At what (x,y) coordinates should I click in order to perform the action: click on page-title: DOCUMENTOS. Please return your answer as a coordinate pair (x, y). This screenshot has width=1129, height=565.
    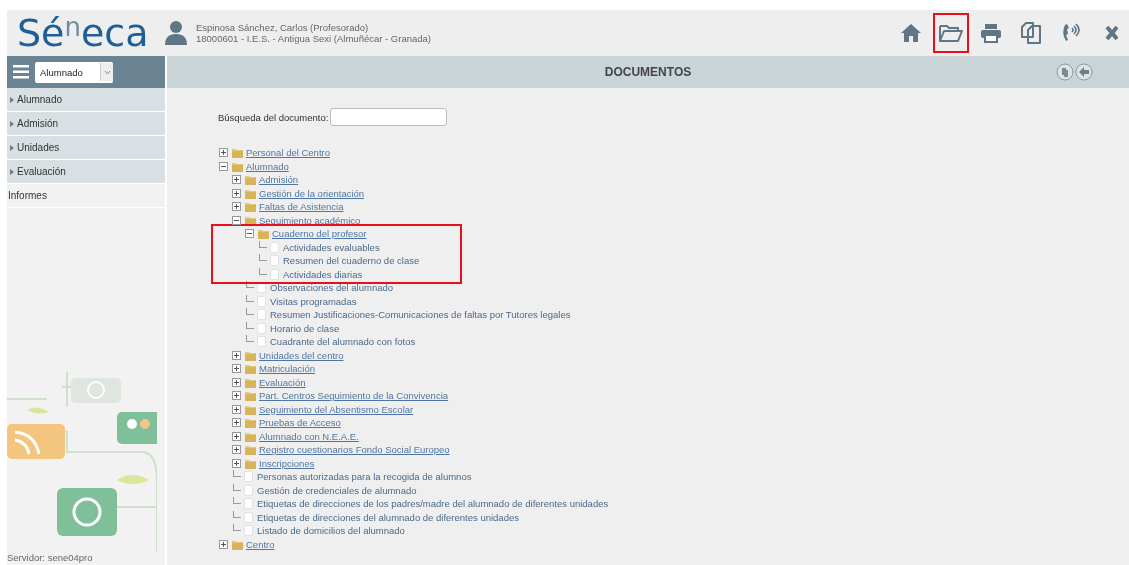
    Looking at the image, I should click on (648, 72).